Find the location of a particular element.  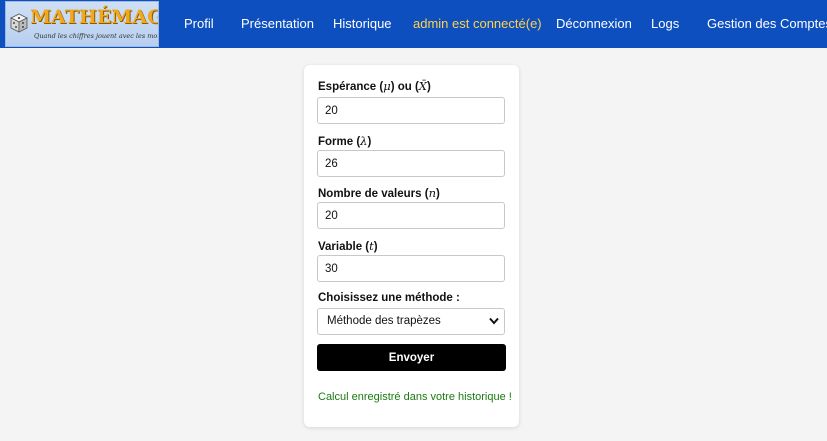

nav-item-profil: Profil is located at coordinates (199, 23).